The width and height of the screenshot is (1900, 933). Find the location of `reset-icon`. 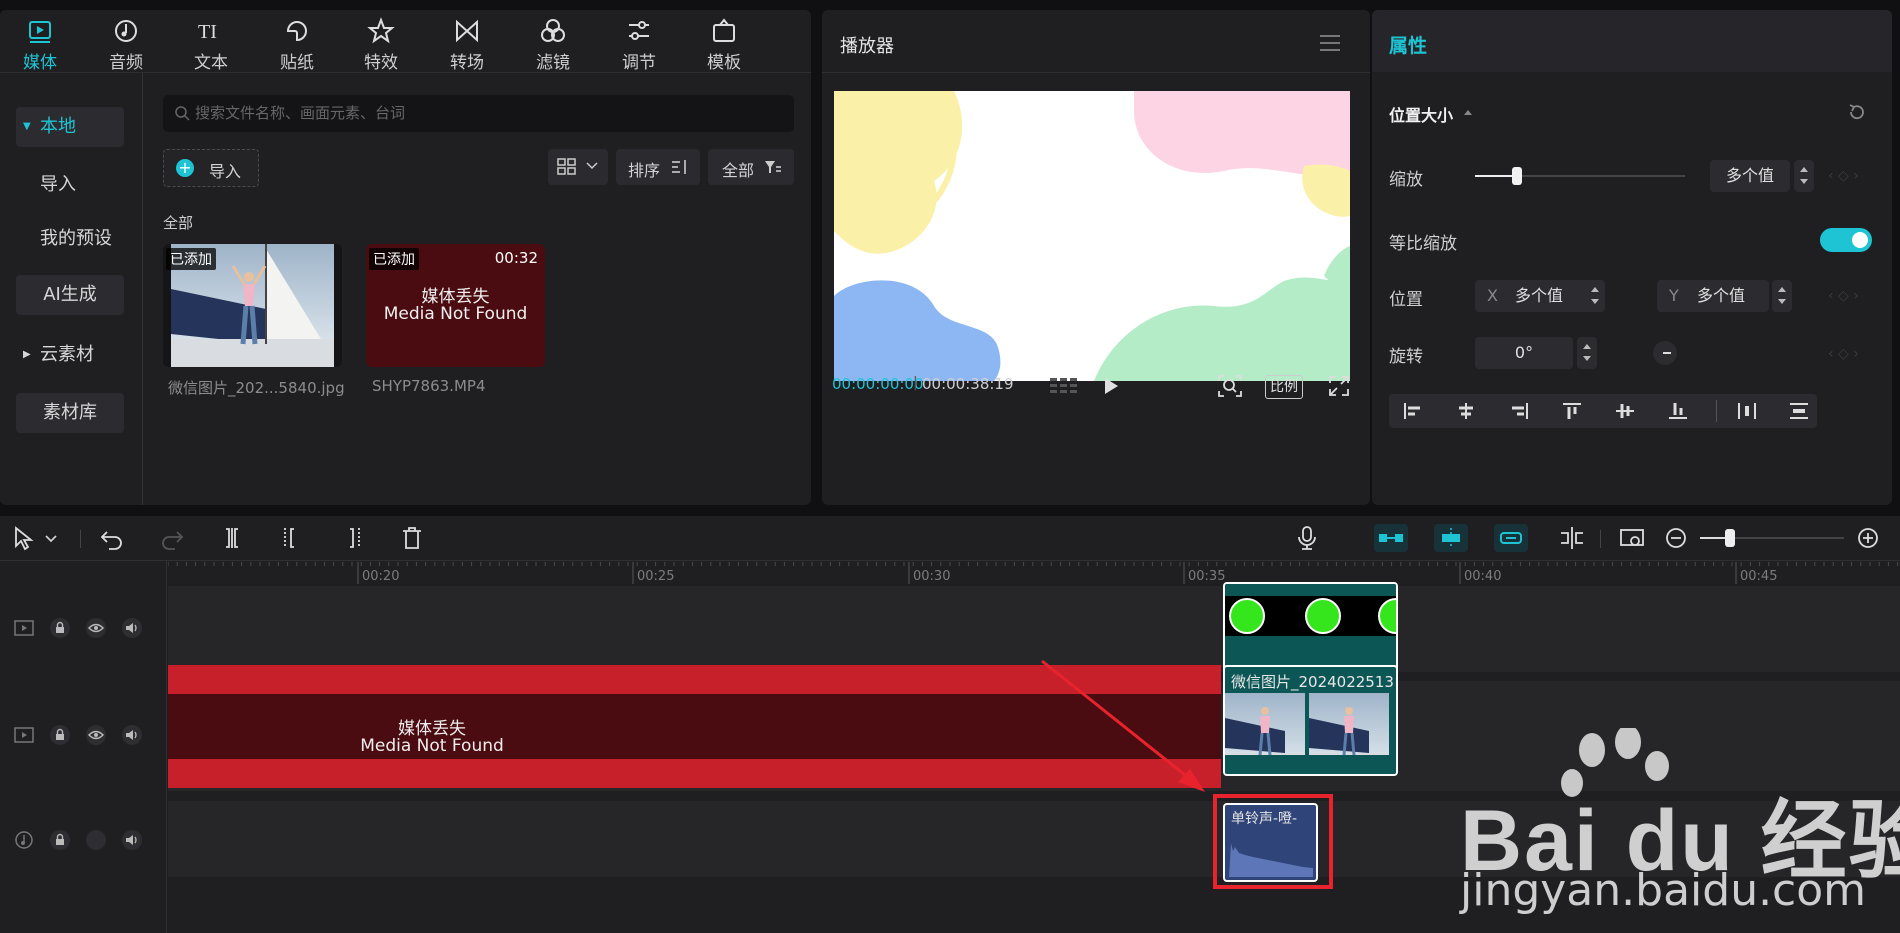

reset-icon is located at coordinates (1857, 112).